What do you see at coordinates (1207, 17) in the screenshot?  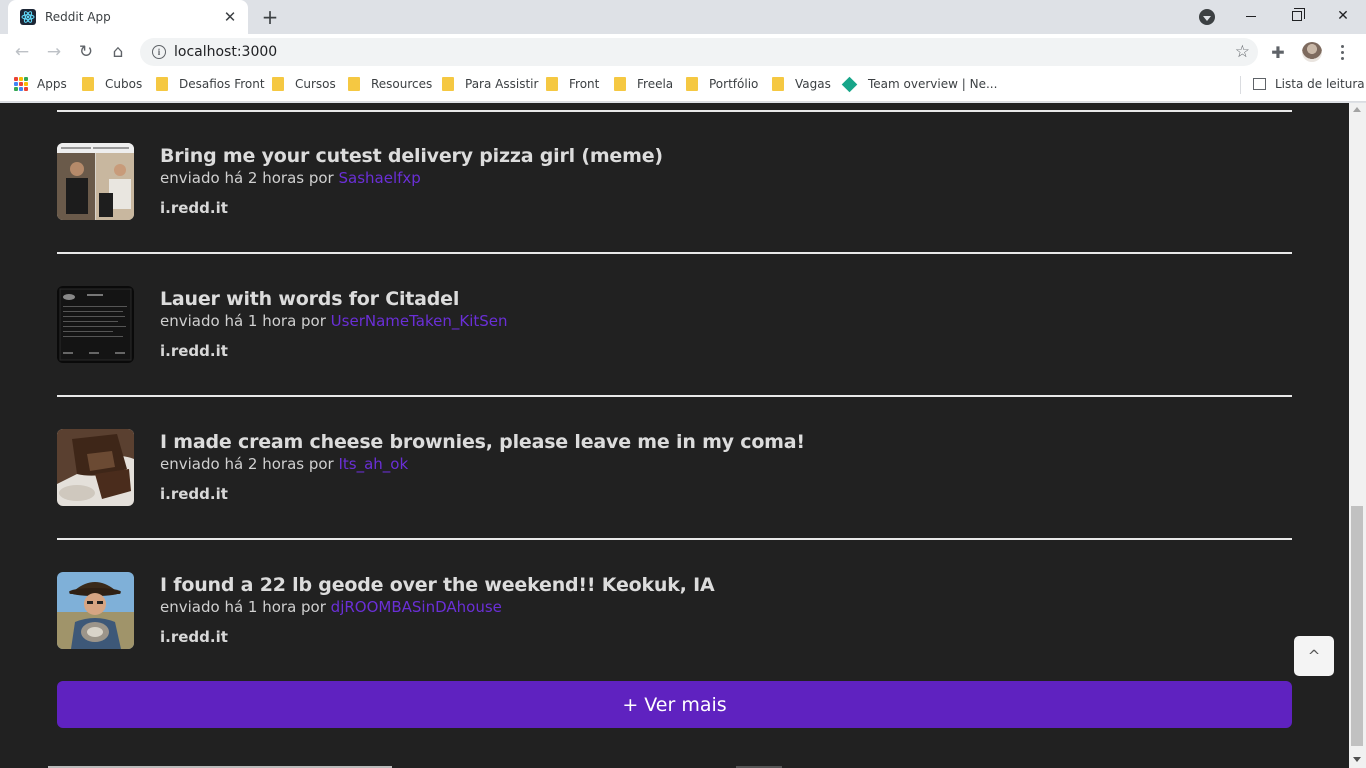 I see `tab-search-icon` at bounding box center [1207, 17].